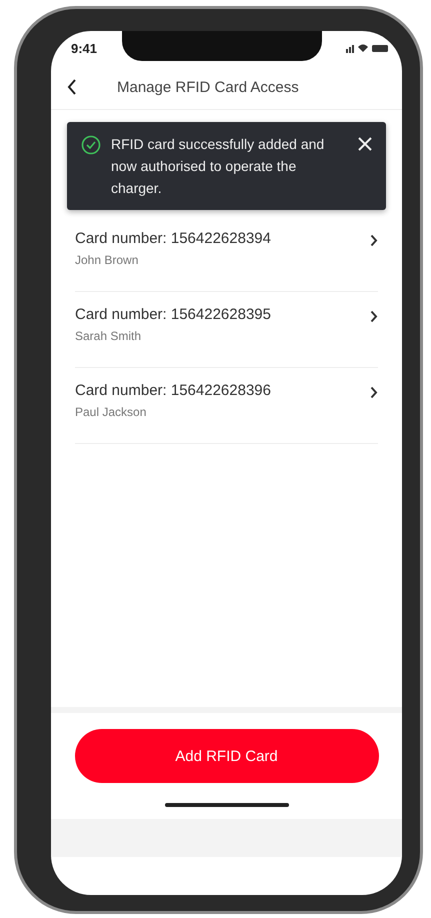 This screenshot has height=918, width=431. Describe the element at coordinates (226, 756) in the screenshot. I see `add-card-button: Add RFID Card` at that location.